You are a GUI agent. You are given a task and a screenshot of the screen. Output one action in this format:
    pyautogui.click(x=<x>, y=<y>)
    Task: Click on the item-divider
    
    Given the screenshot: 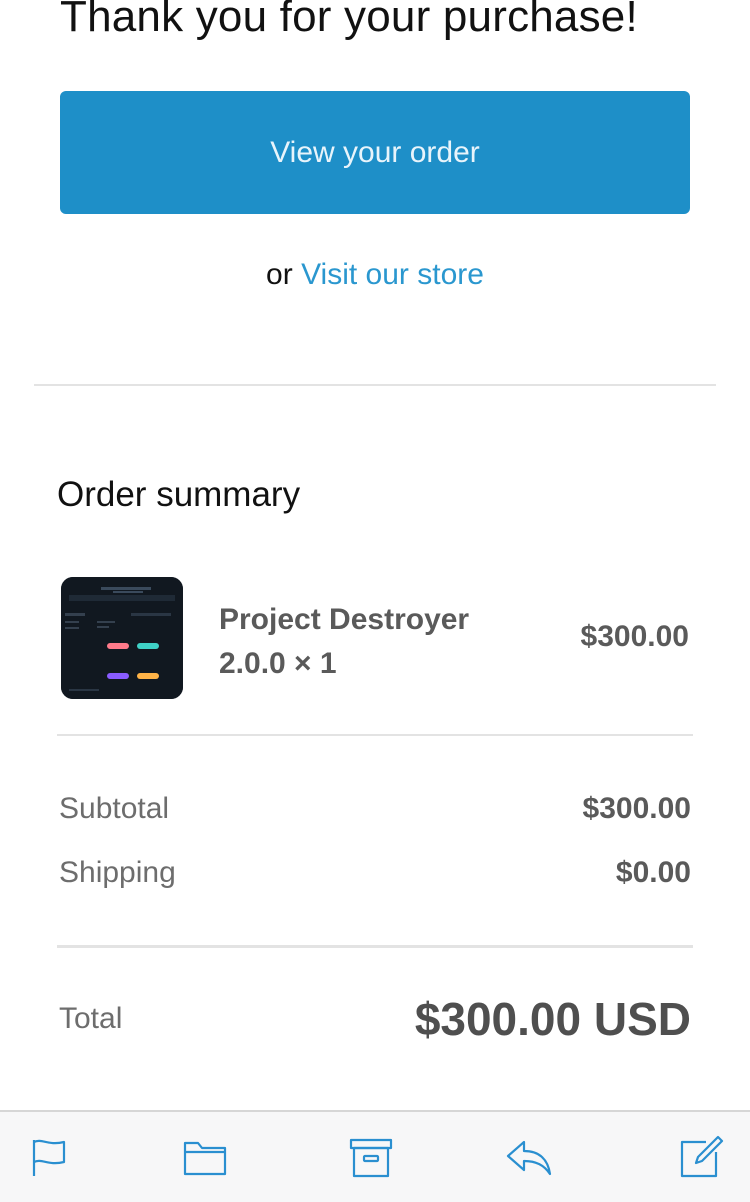 What is the action you would take?
    pyautogui.click(x=375, y=735)
    